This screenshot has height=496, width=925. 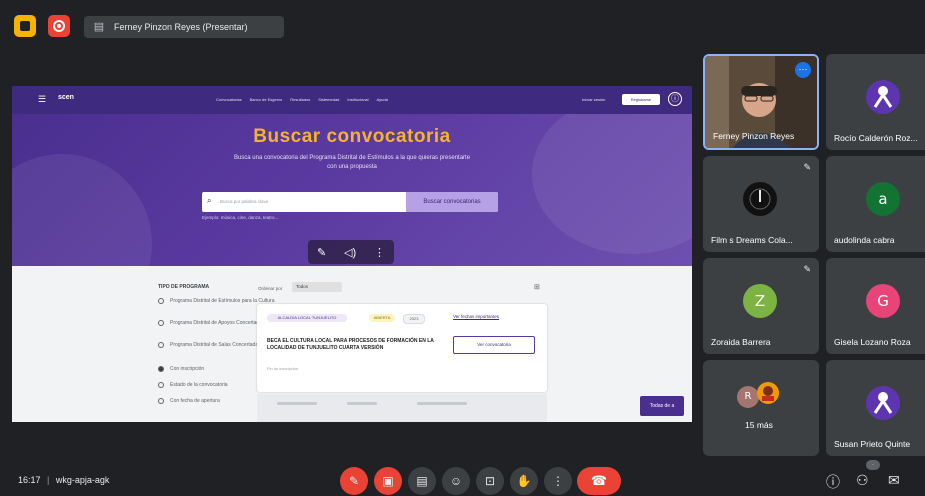 What do you see at coordinates (748, 397) in the screenshot?
I see `avatar: R` at bounding box center [748, 397].